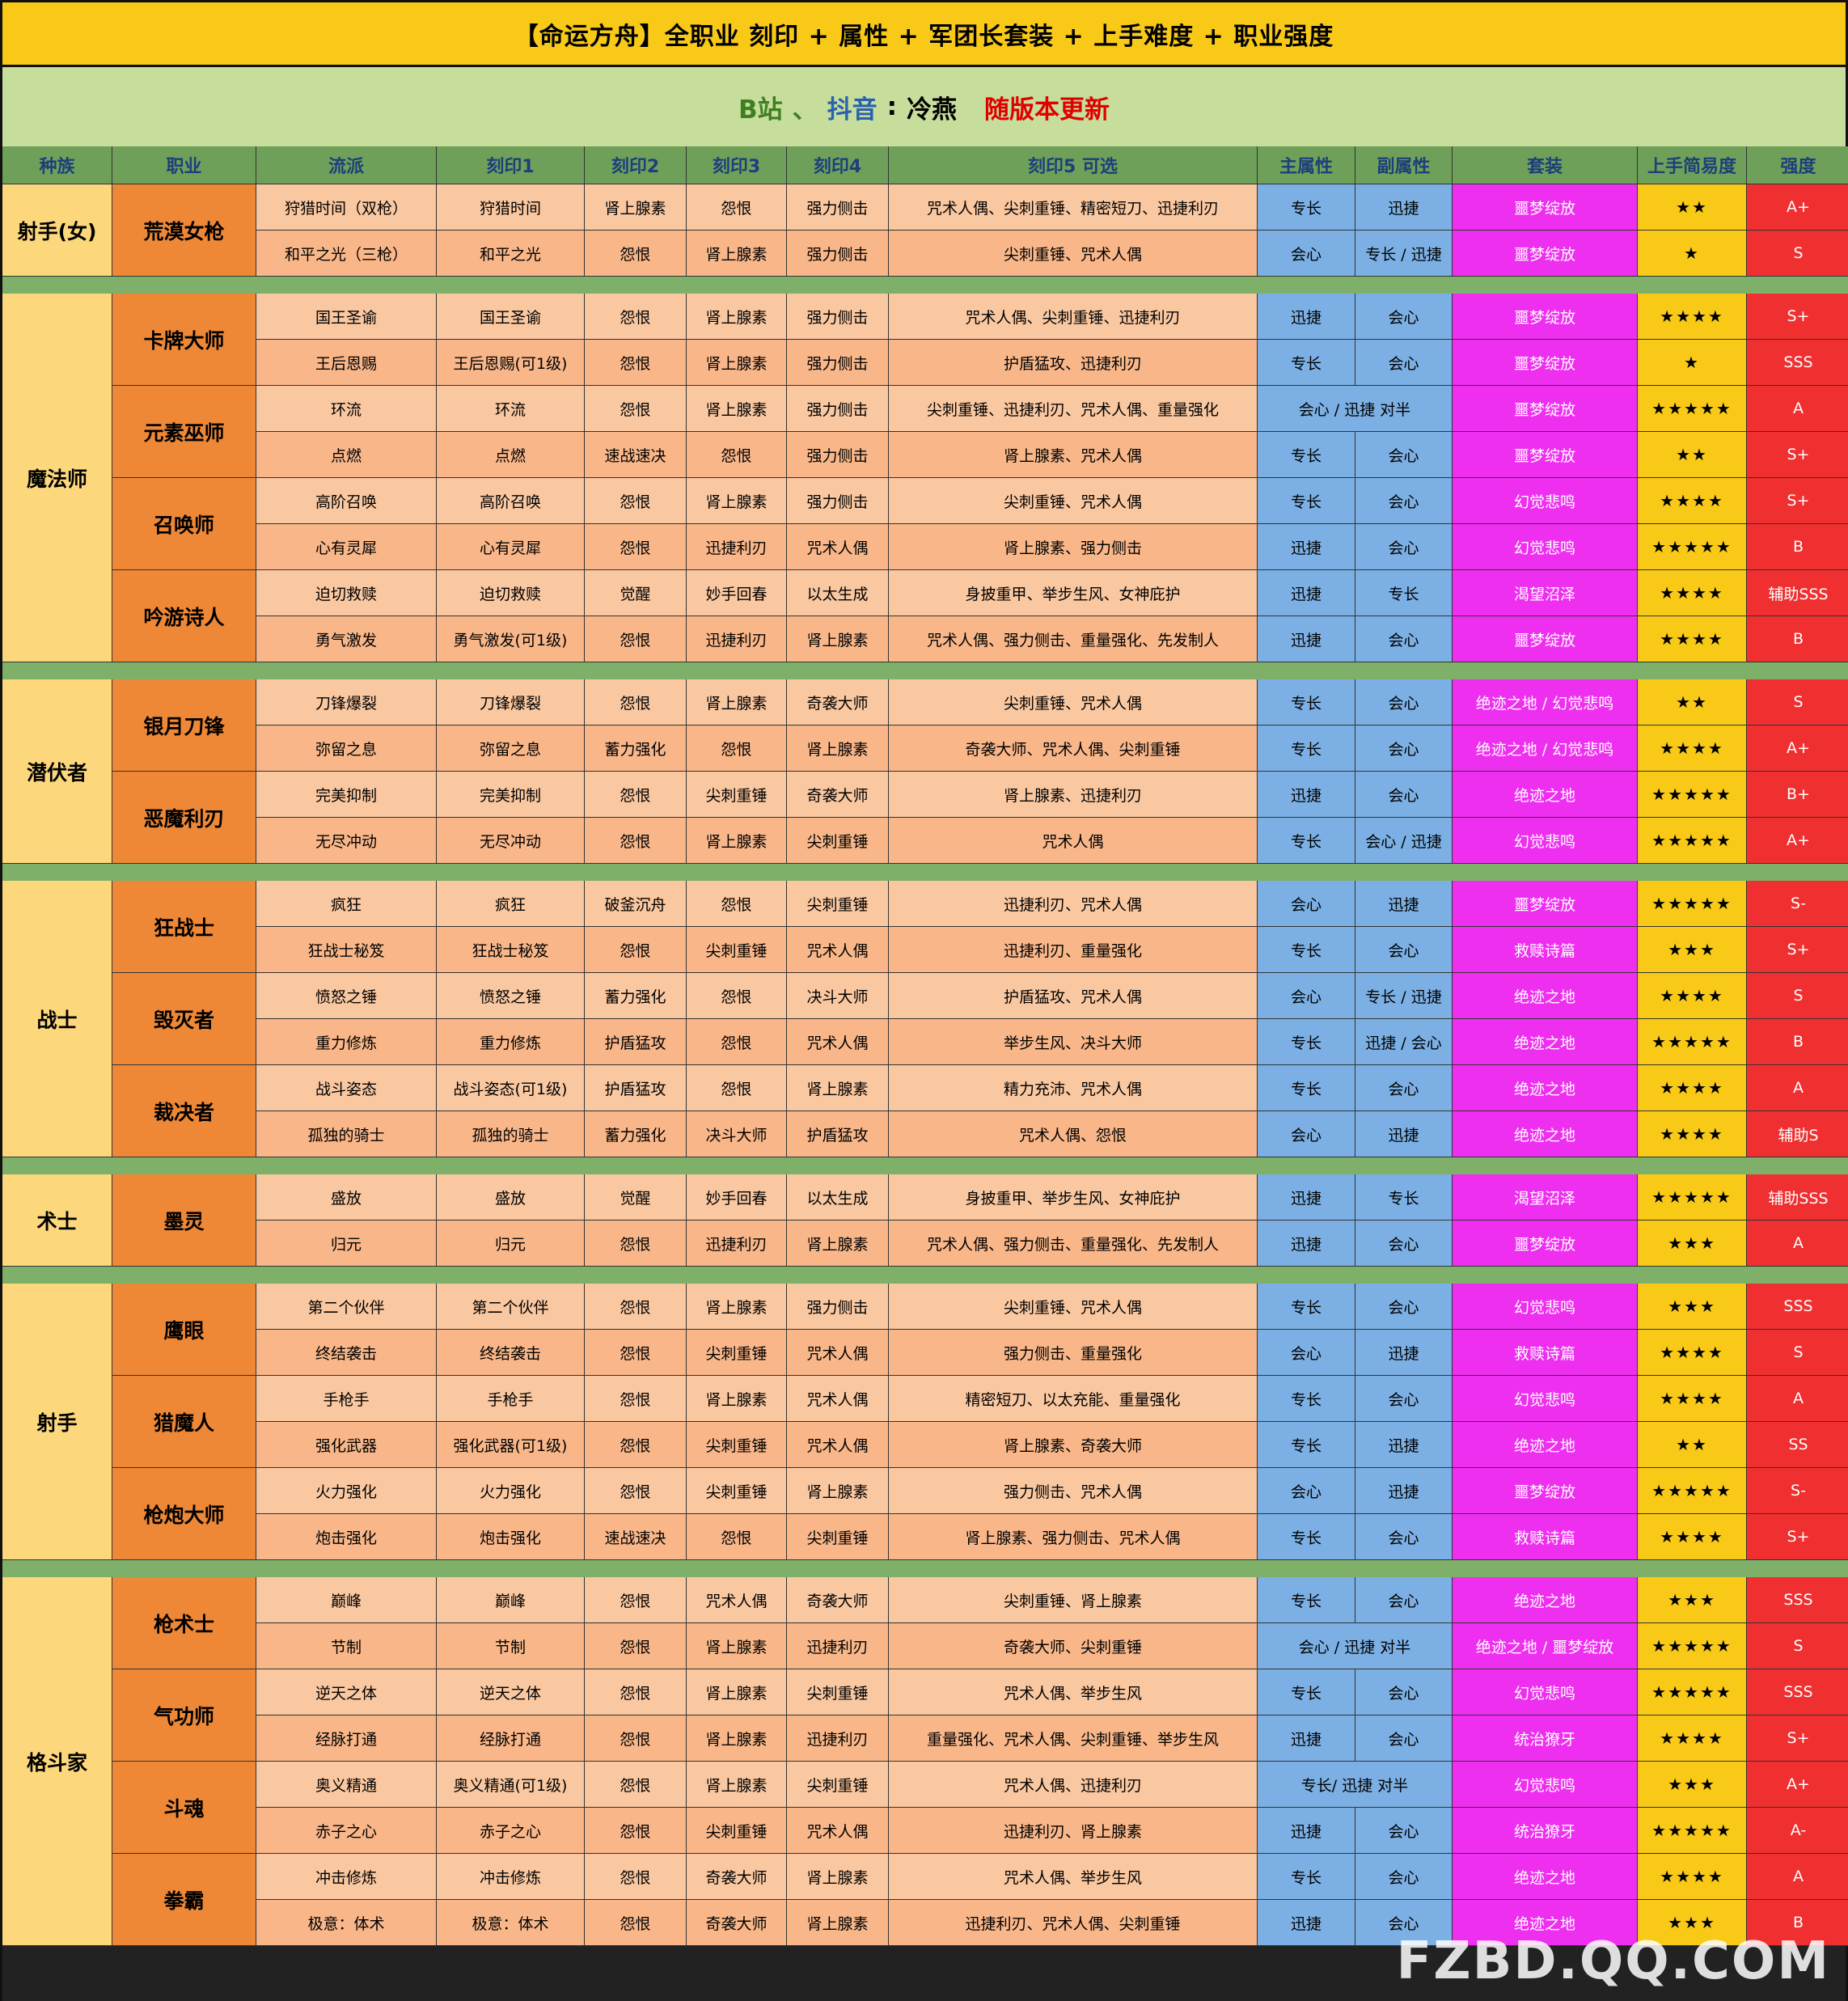 This screenshot has width=1848, height=2001. What do you see at coordinates (1073, 904) in the screenshot?
I see `engraving-5-optional: 迅捷利刃、咒术人偶` at bounding box center [1073, 904].